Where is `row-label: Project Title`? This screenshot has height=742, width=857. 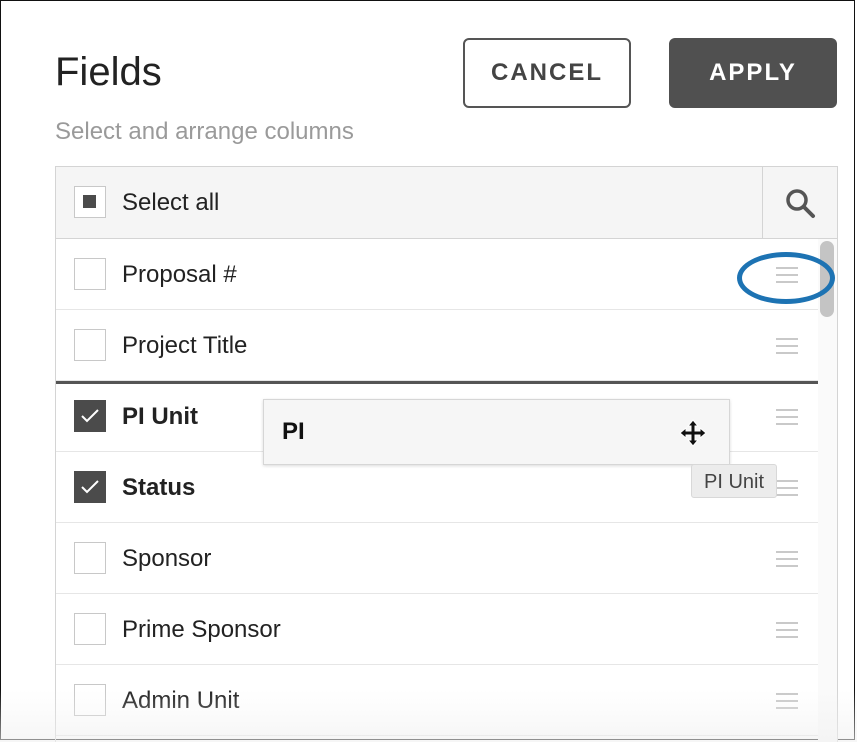
row-label: Project Title is located at coordinates (185, 345).